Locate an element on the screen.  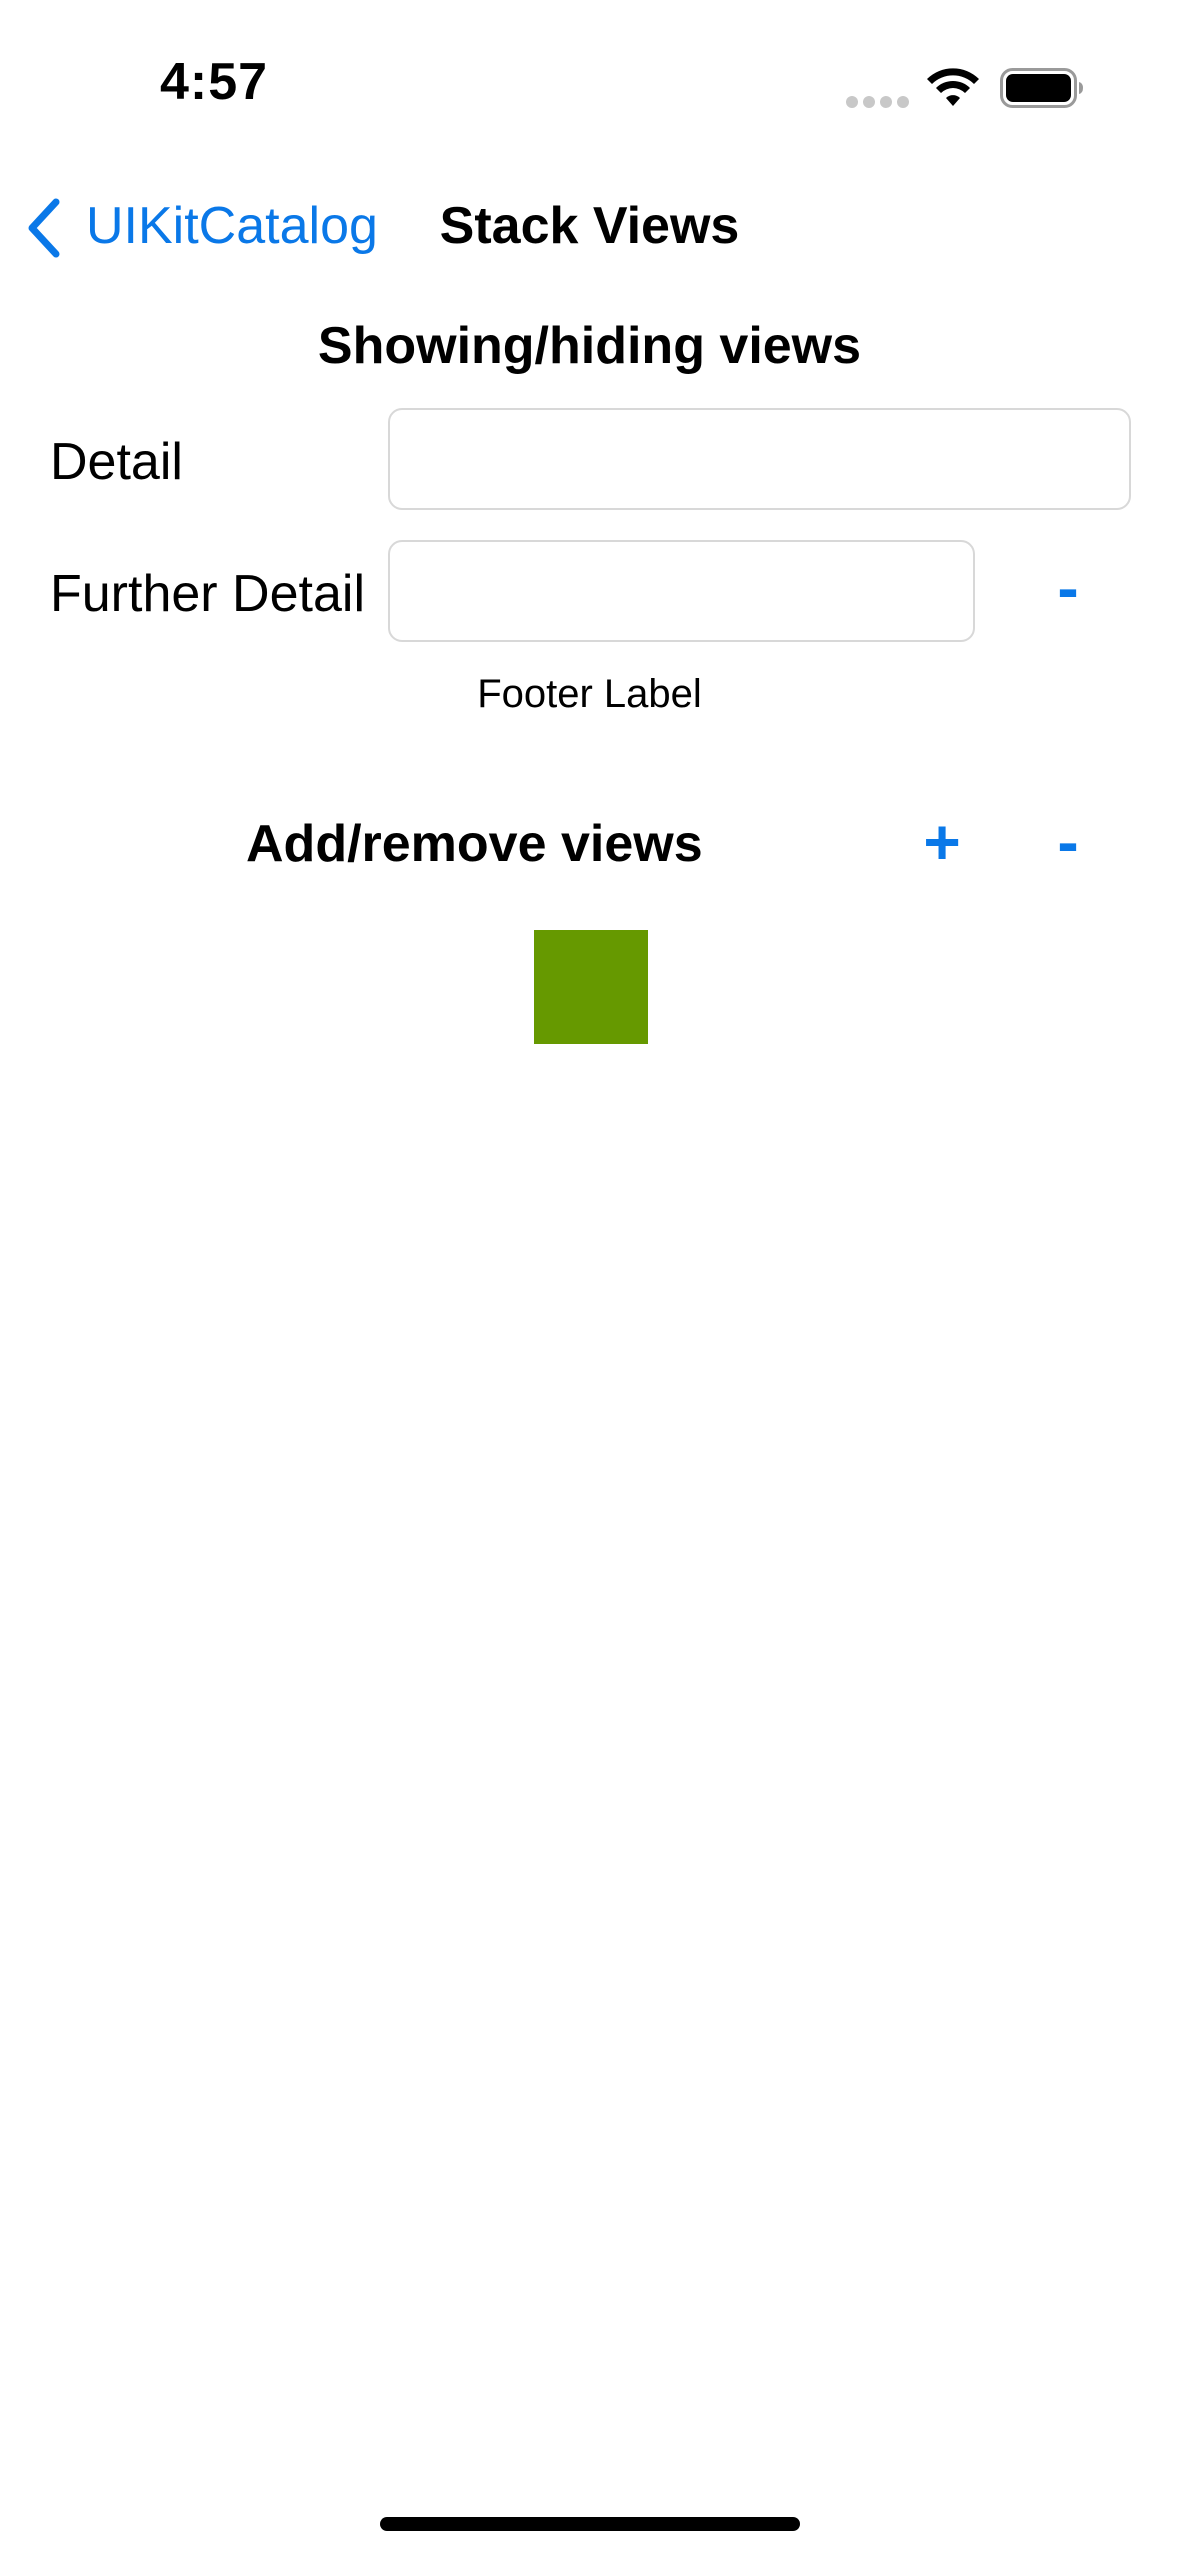
status-time: 4:57 is located at coordinates (214, 82).